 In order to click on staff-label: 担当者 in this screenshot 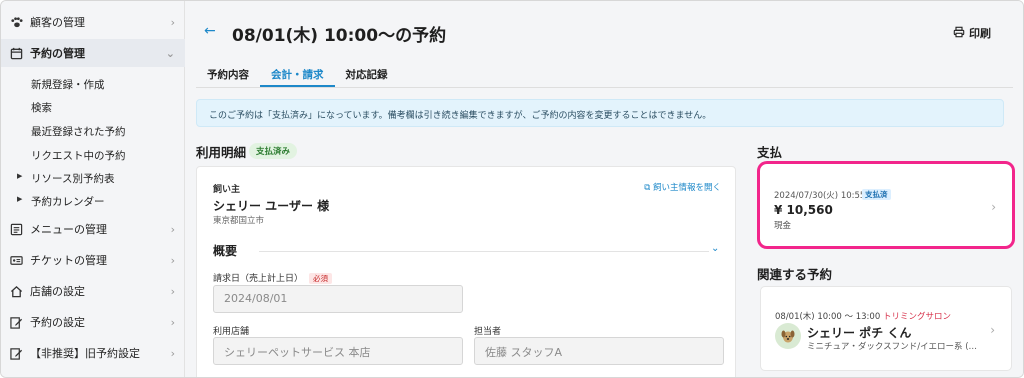, I will do `click(488, 332)`.